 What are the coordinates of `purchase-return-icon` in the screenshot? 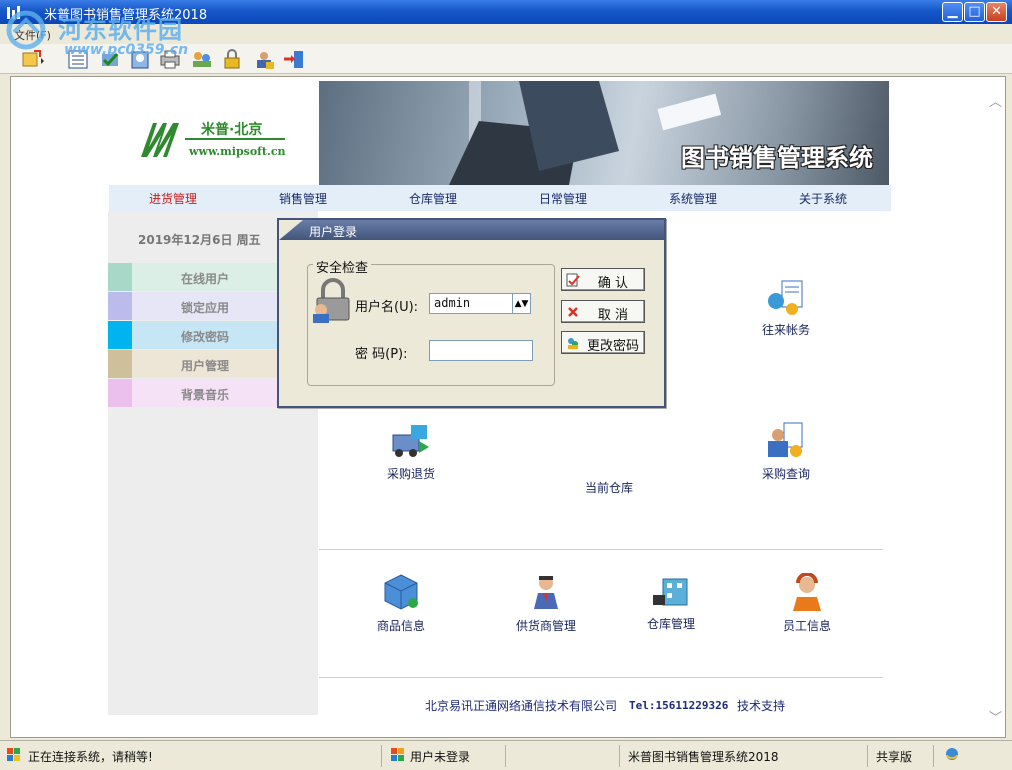 It's located at (410, 441).